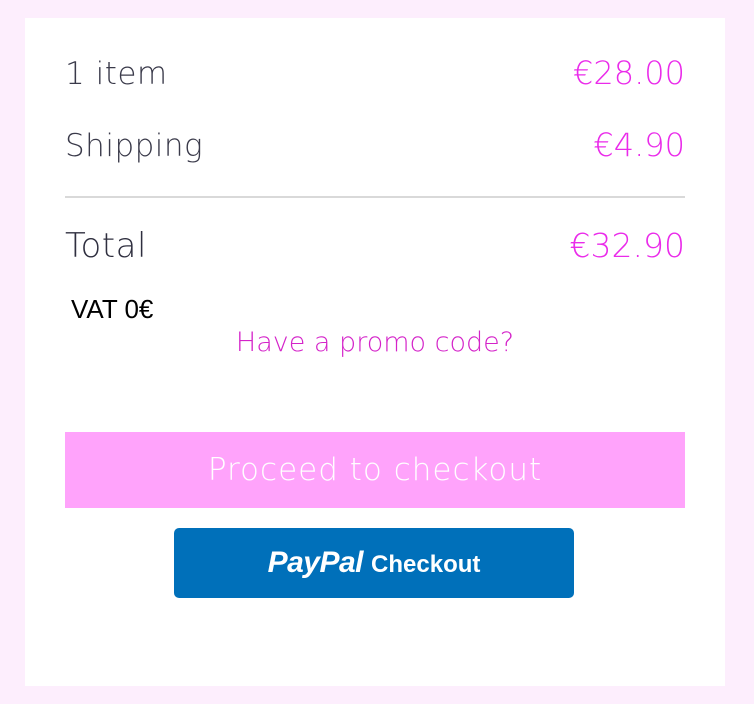 Image resolution: width=754 pixels, height=704 pixels. I want to click on total-label: Total, so click(106, 246).